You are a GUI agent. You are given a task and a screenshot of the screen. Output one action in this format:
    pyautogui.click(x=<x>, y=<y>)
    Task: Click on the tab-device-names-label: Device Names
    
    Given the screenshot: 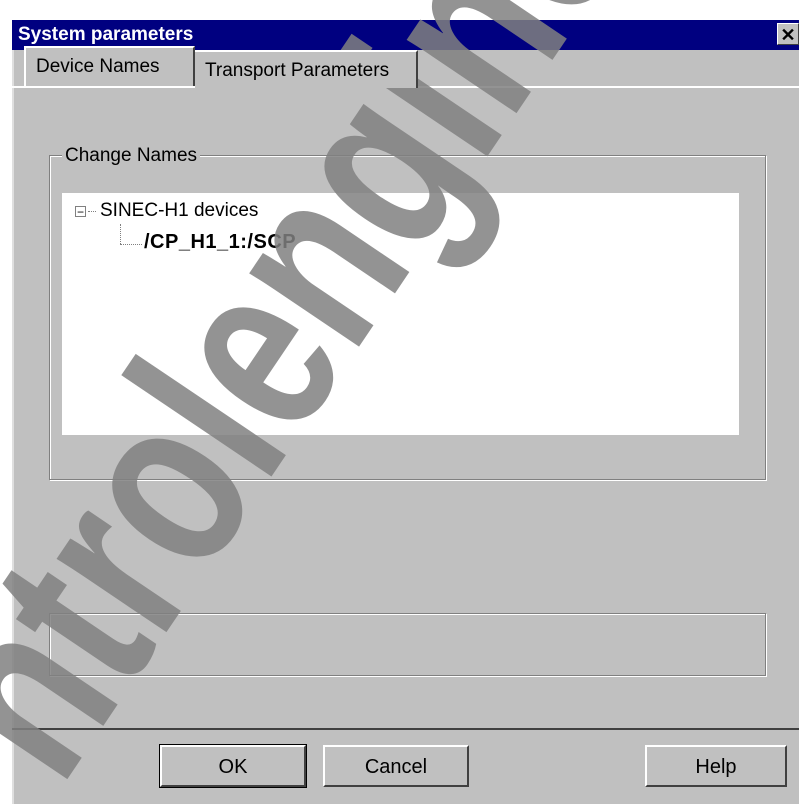 What is the action you would take?
    pyautogui.click(x=98, y=66)
    